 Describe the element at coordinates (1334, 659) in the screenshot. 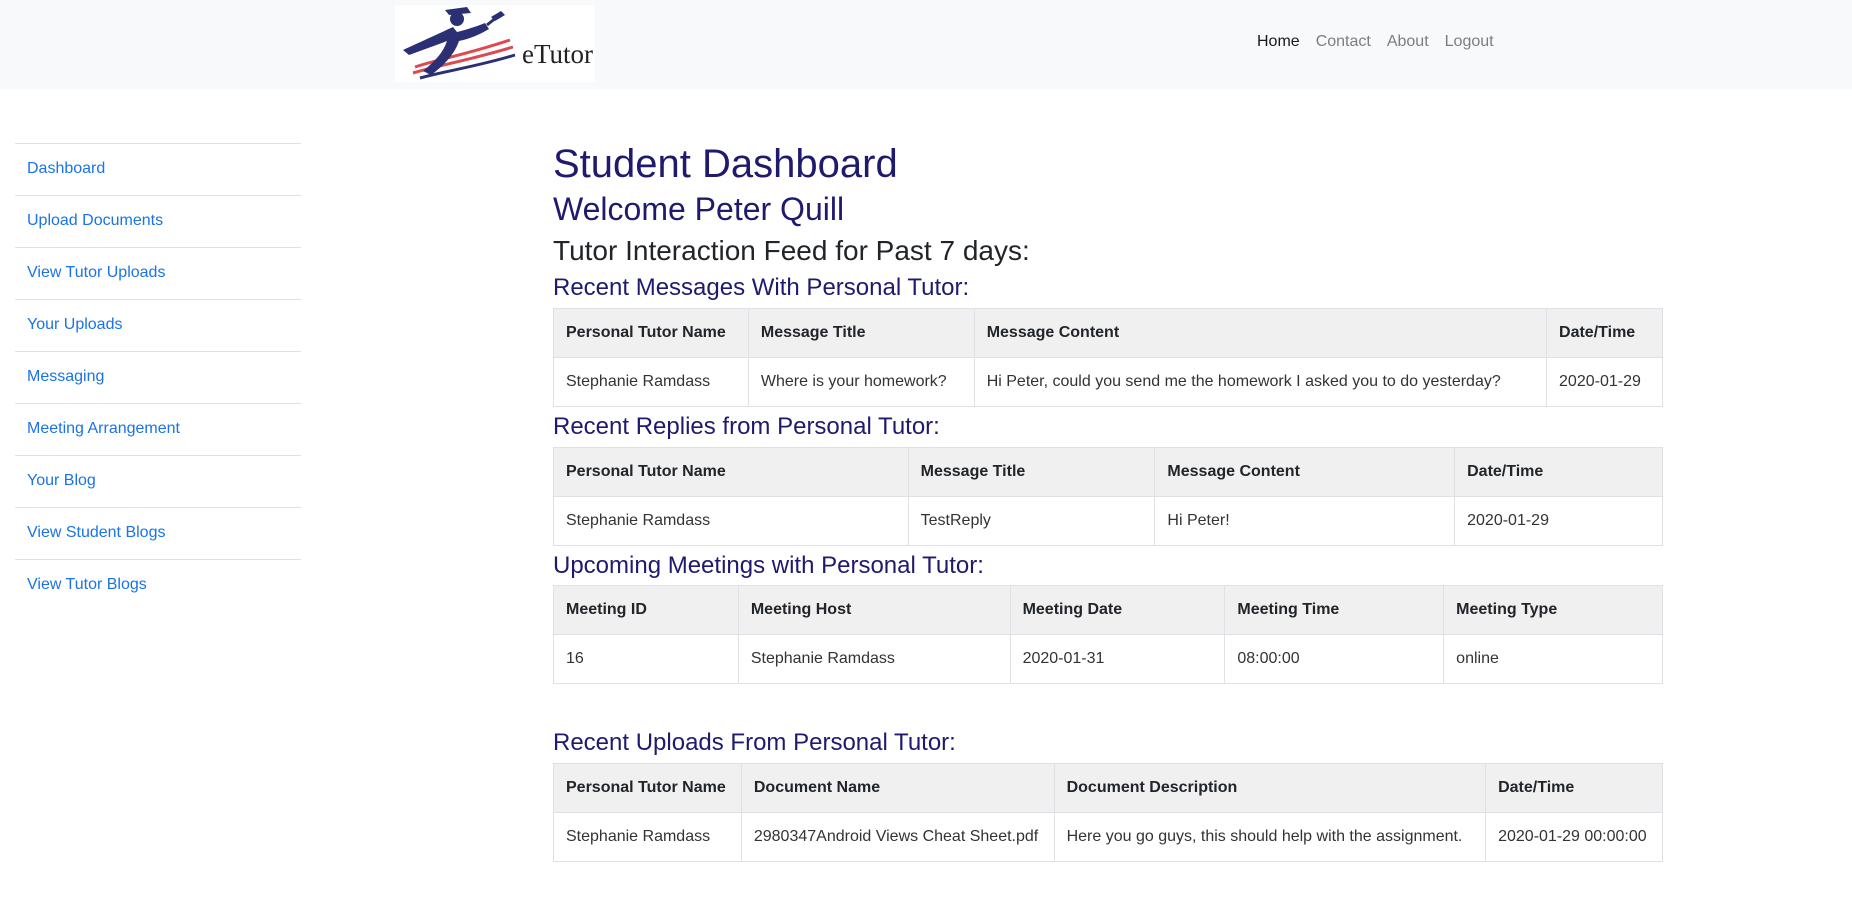

I see `table-cell: 08:00:00` at that location.